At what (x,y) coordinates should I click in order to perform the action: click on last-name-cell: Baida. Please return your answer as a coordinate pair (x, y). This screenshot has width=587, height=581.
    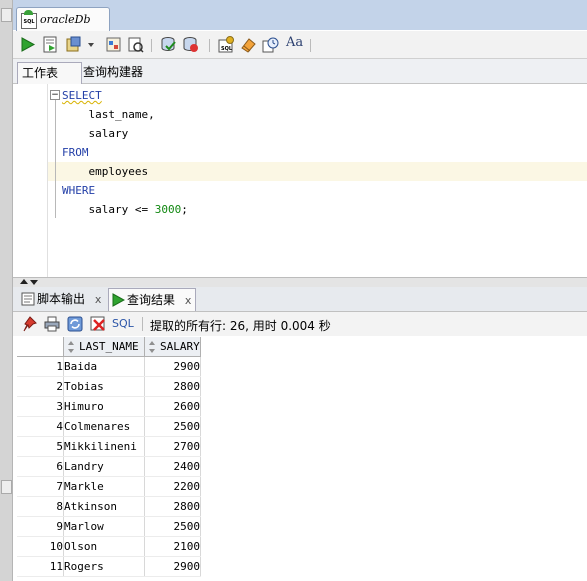
    Looking at the image, I should click on (104, 366).